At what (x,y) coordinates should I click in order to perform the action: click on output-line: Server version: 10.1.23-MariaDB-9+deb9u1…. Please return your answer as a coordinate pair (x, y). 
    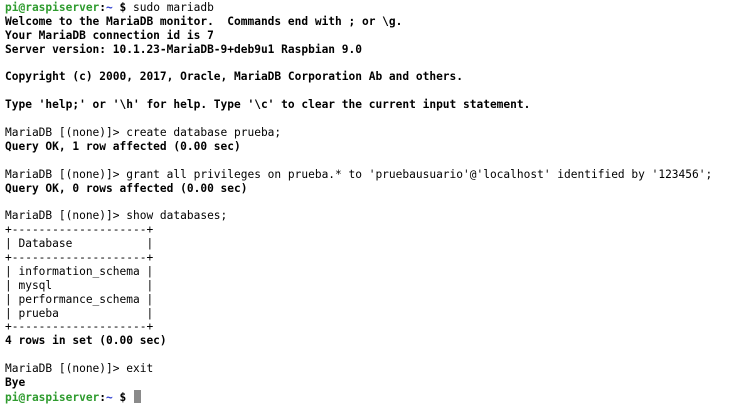
    Looking at the image, I should click on (183, 49).